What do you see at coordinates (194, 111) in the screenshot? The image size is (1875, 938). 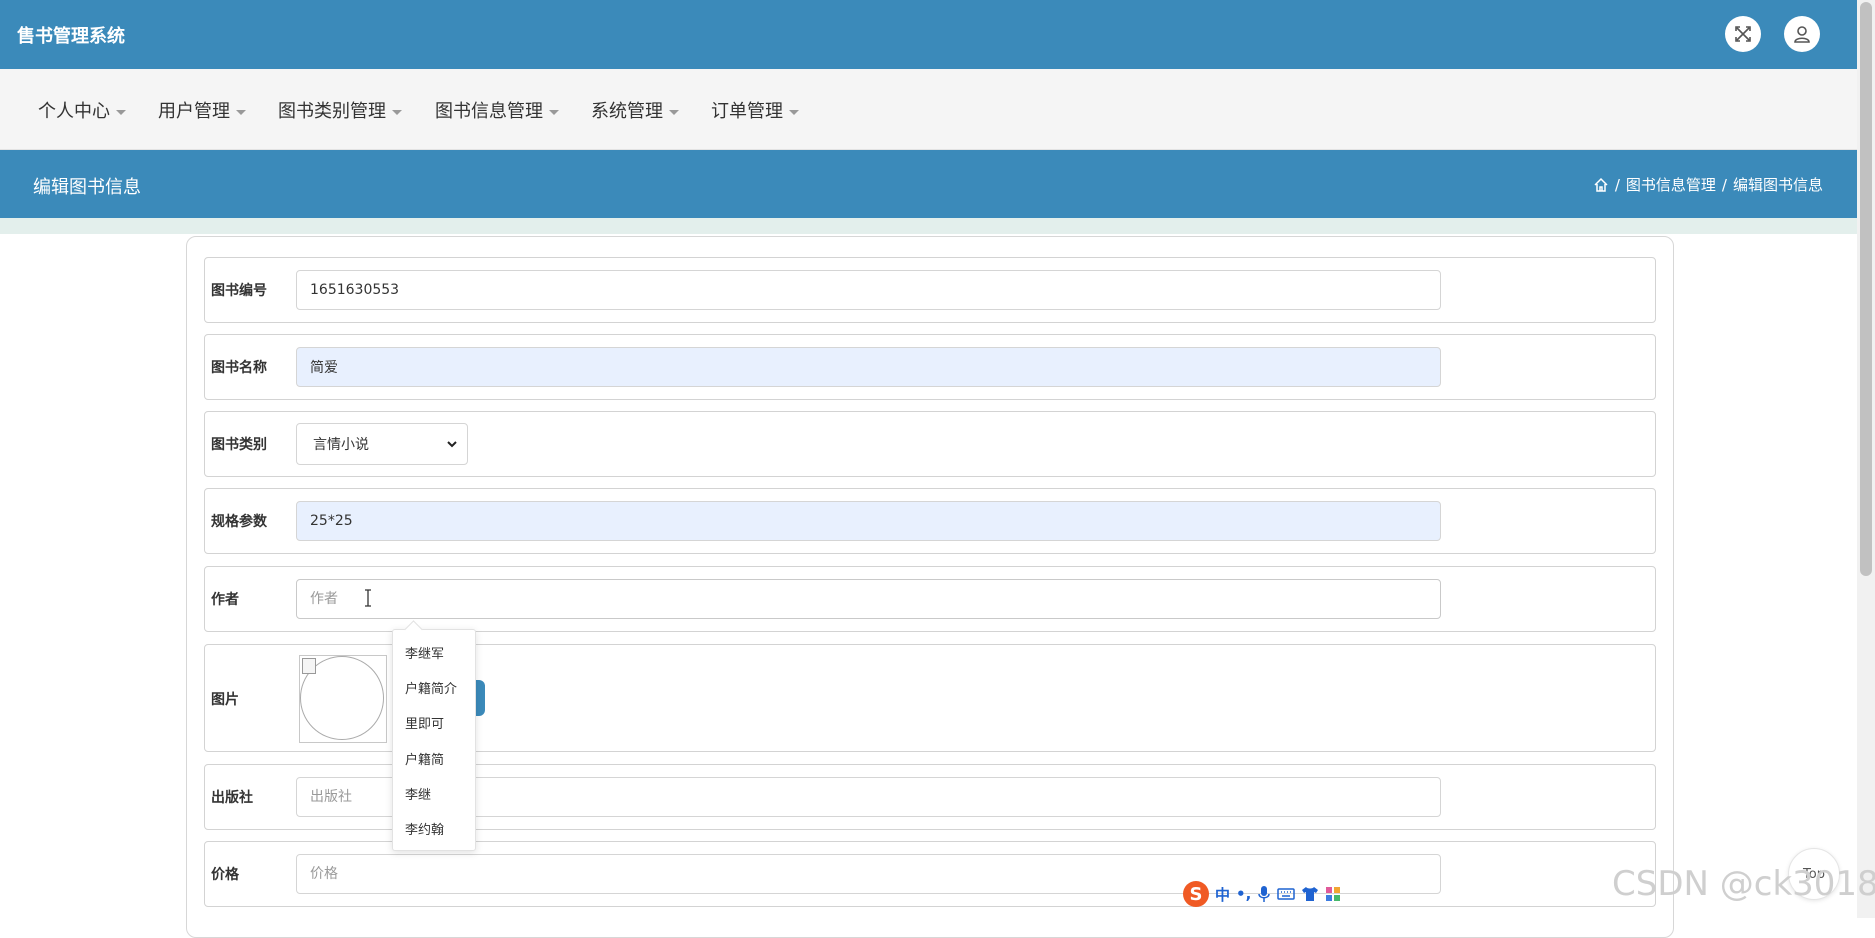 I see `nav-item-label: 用户管理` at bounding box center [194, 111].